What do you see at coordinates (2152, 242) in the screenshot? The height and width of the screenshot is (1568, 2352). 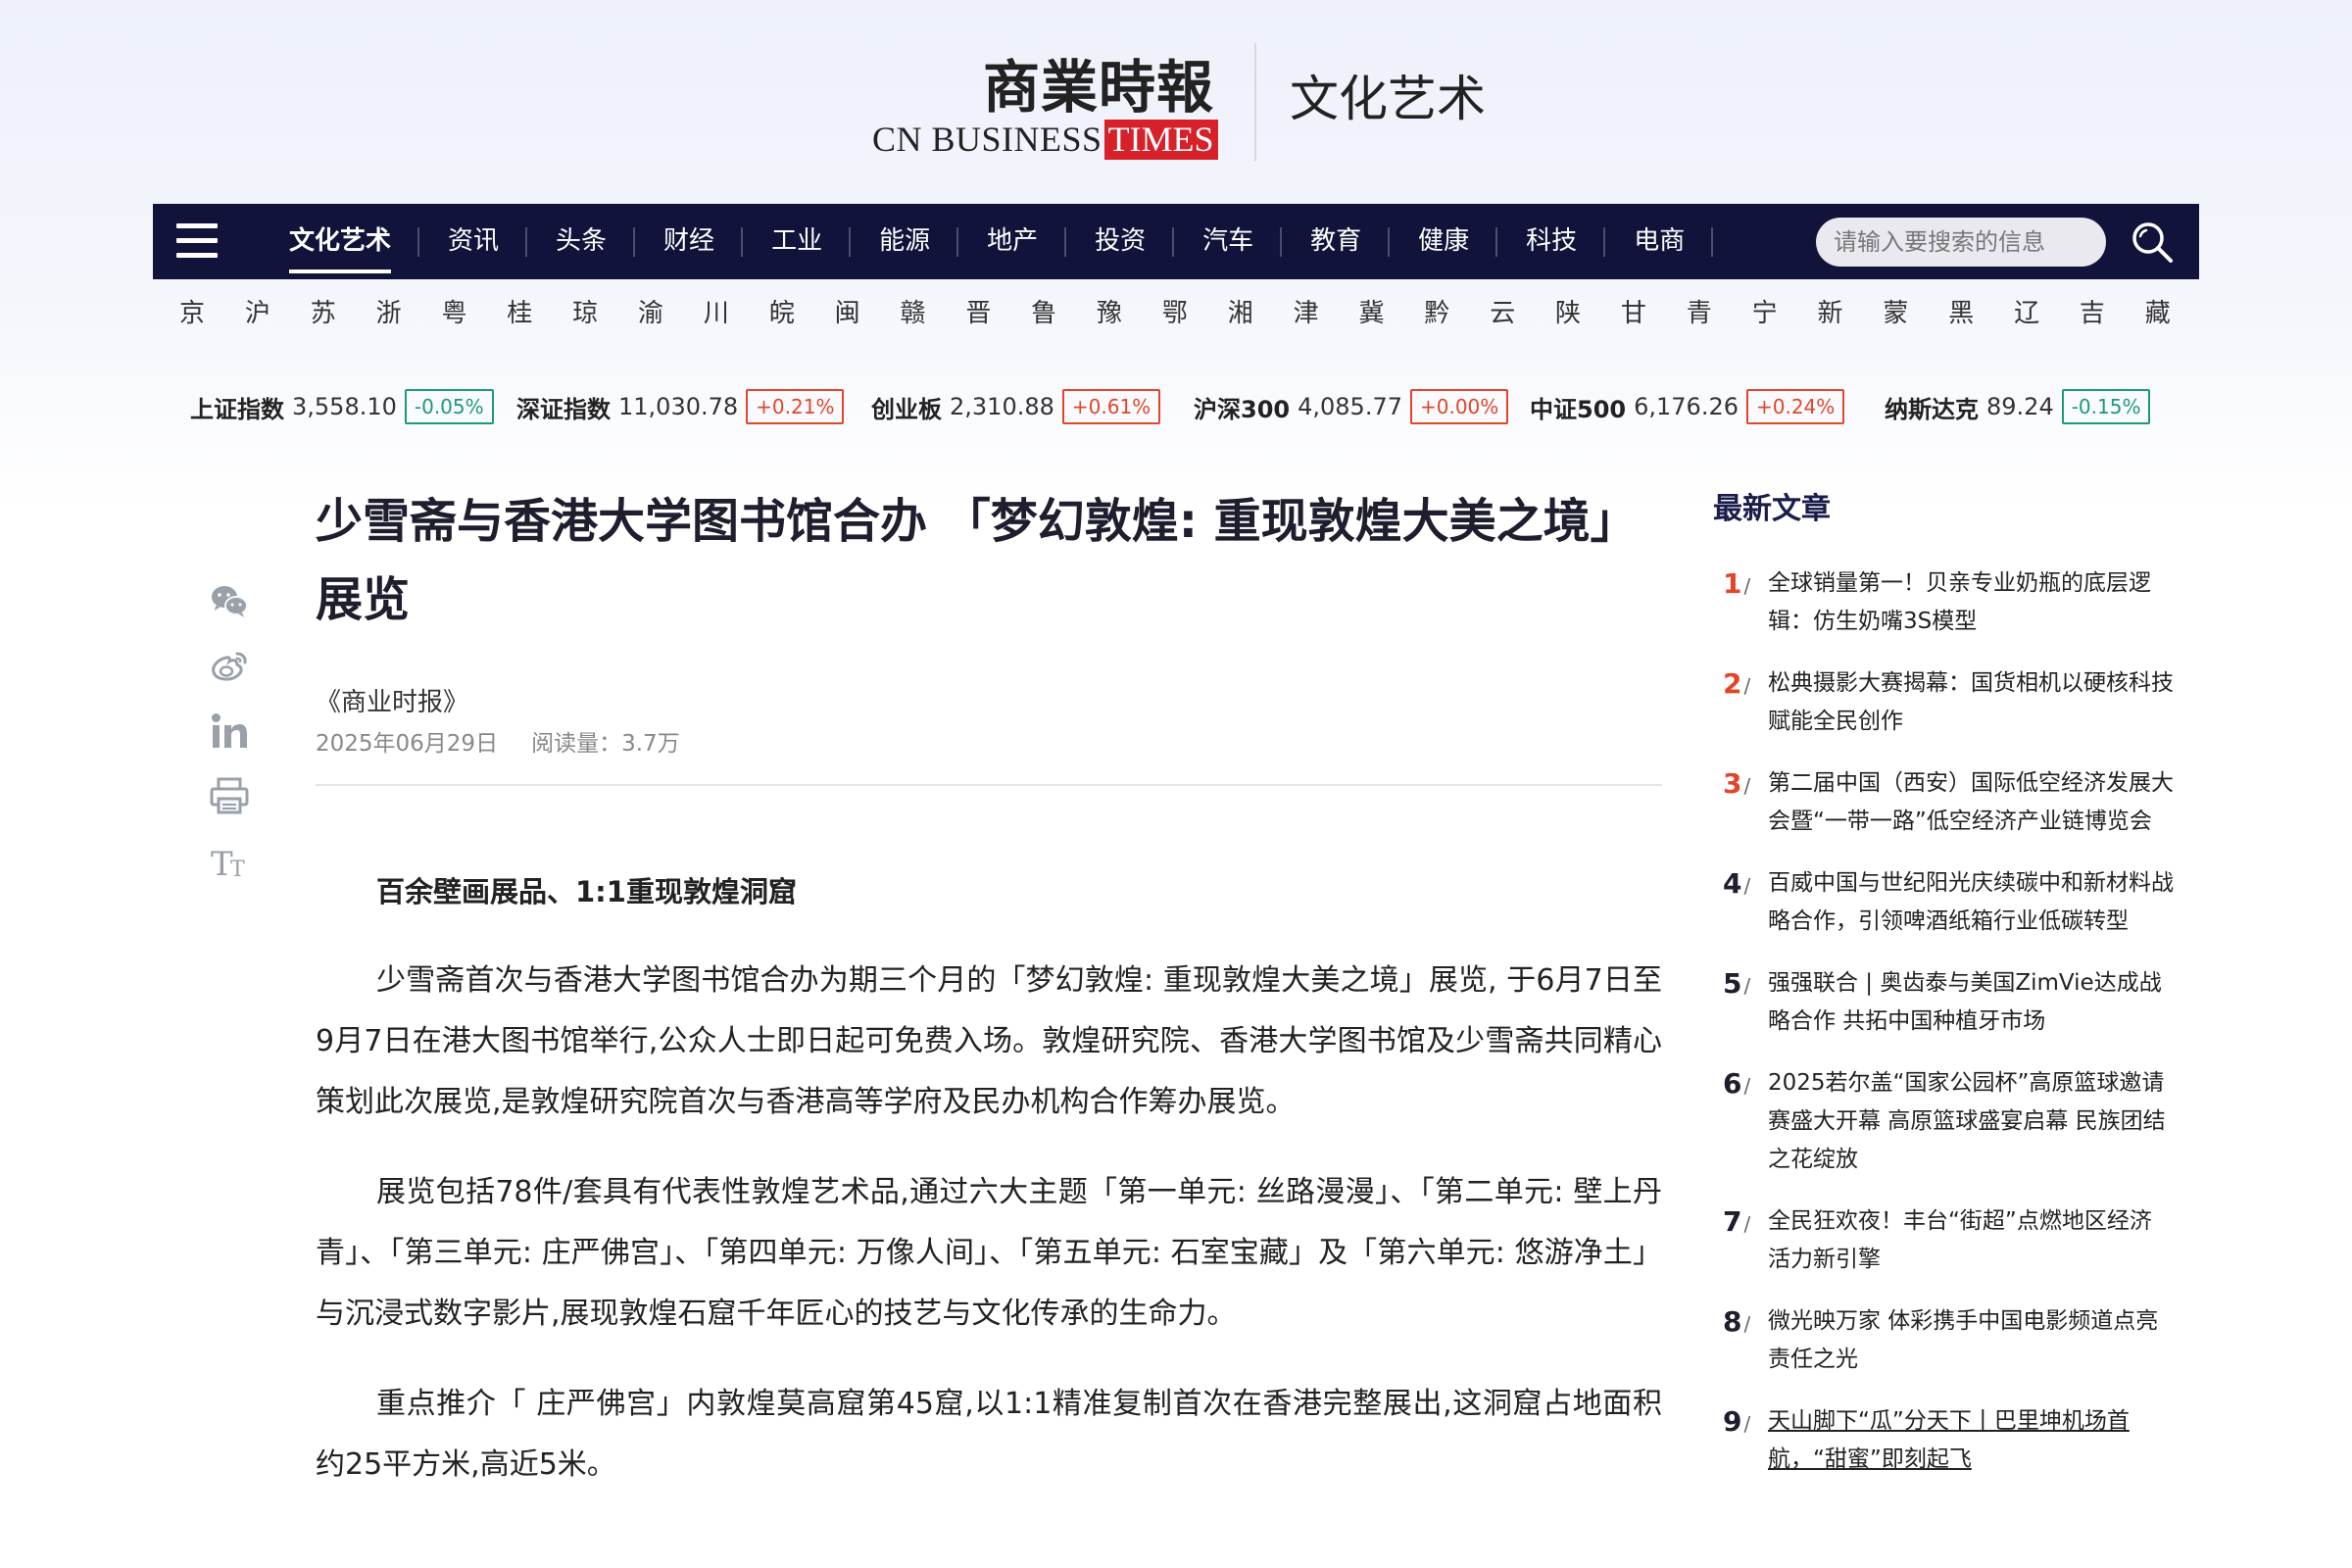 I see `search-icon` at bounding box center [2152, 242].